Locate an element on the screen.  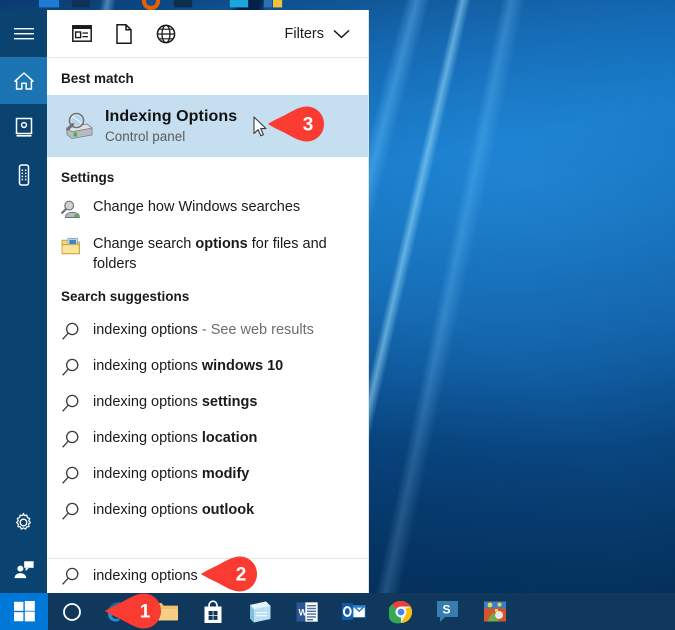
best-match-subtitle: Control panel is located at coordinates (145, 136).